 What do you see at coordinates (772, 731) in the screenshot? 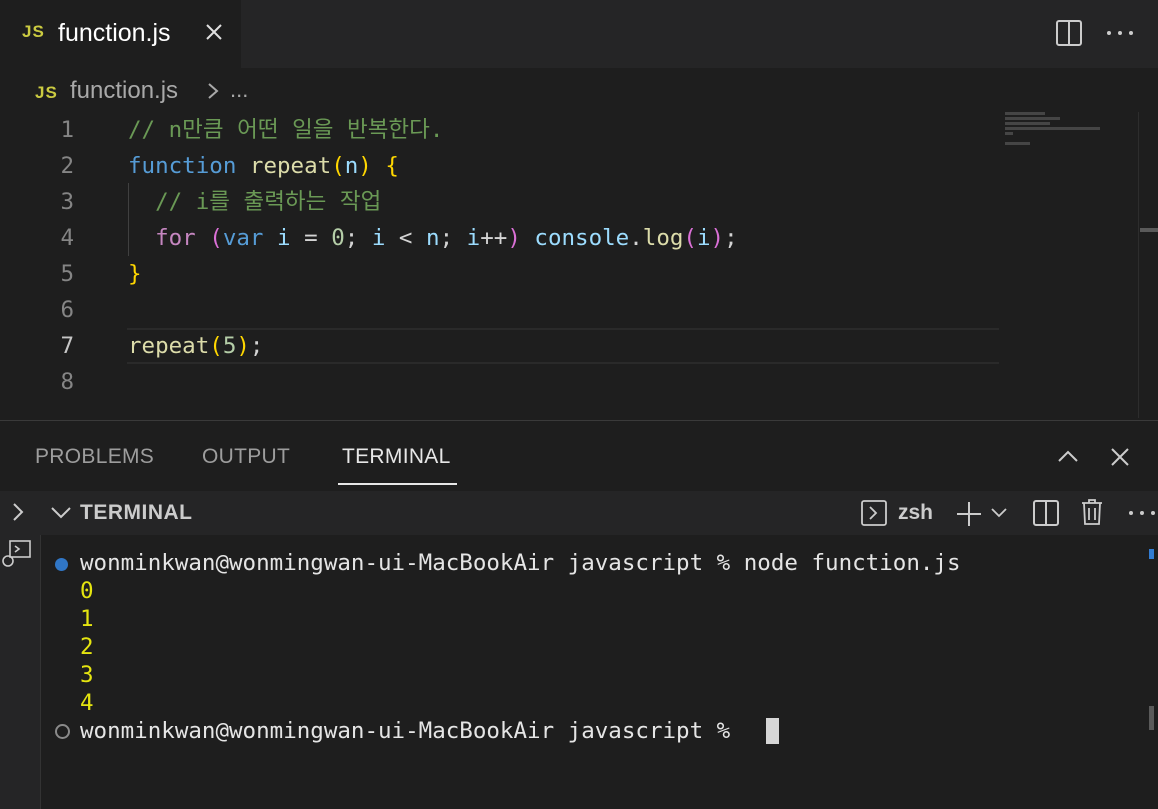
I see `terminal-cursor` at bounding box center [772, 731].